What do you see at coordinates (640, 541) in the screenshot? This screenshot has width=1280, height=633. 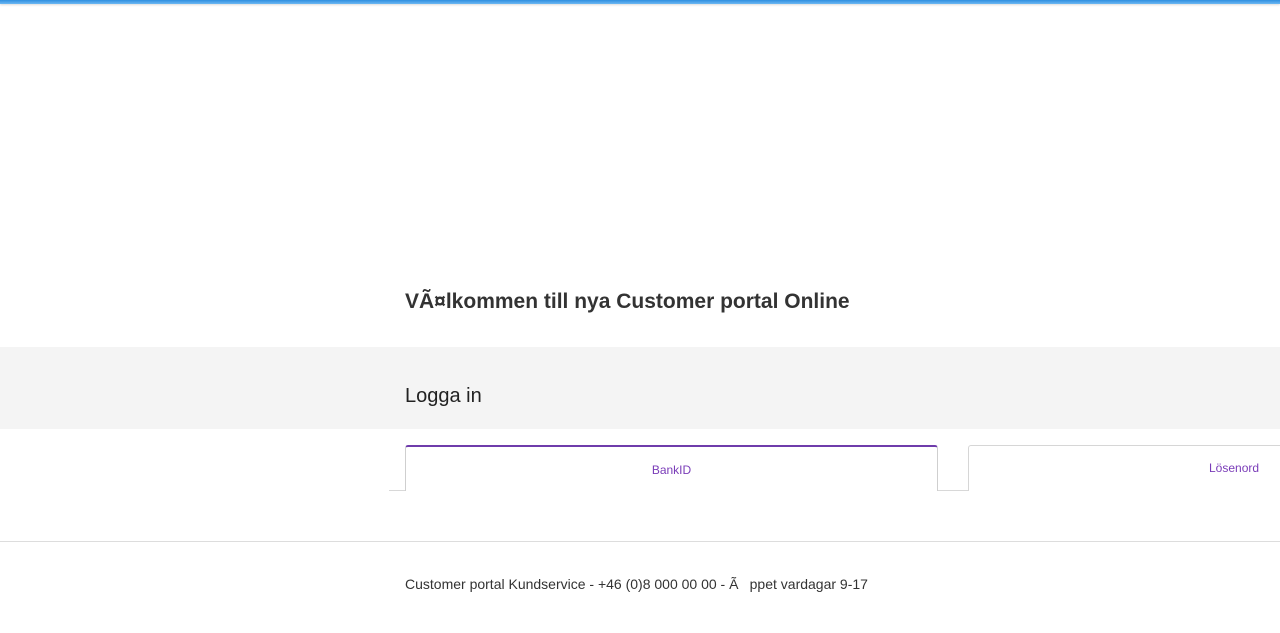 I see `footer-divider` at bounding box center [640, 541].